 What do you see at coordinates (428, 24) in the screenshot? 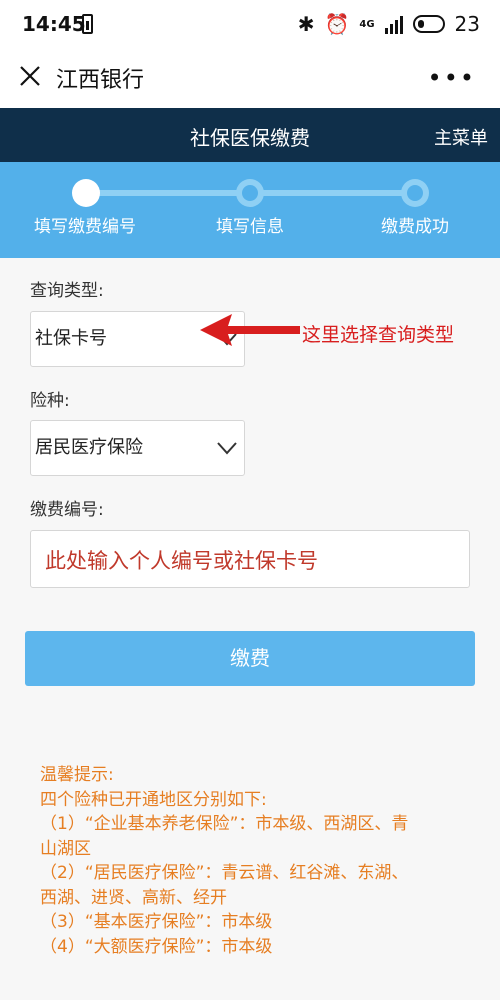
I see `battery-icon` at bounding box center [428, 24].